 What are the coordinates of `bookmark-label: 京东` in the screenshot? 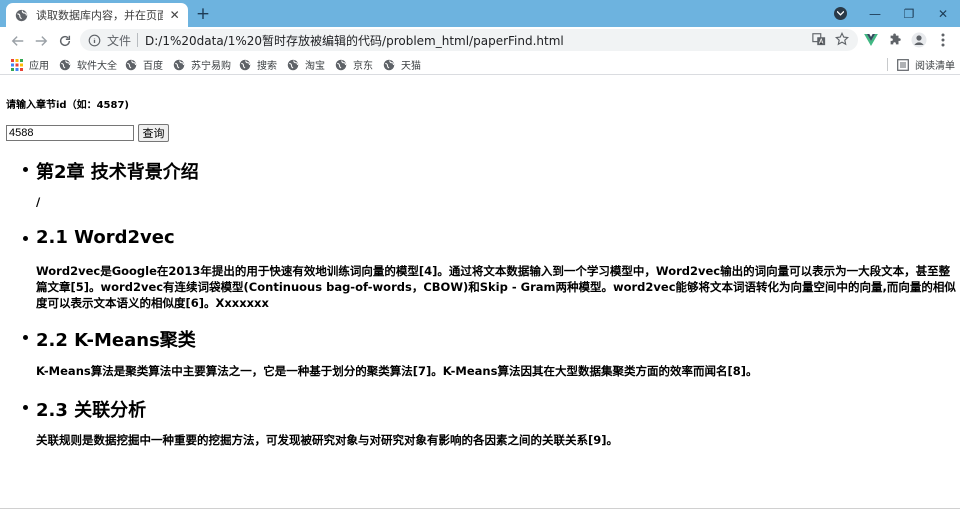 It's located at (363, 66).